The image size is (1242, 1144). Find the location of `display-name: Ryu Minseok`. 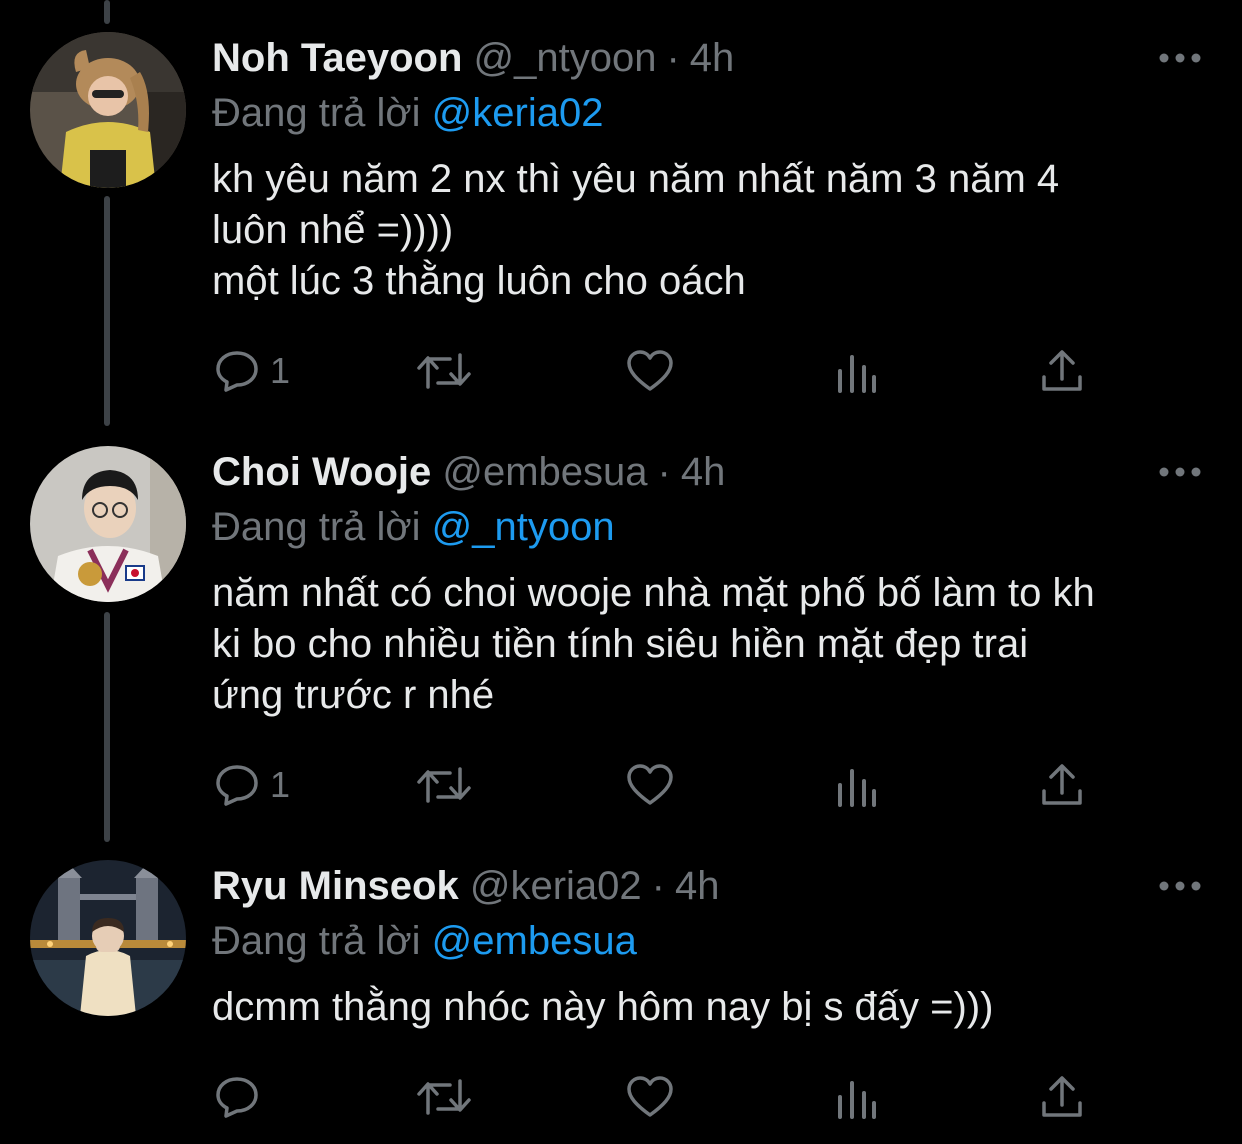

display-name: Ryu Minseok is located at coordinates (335, 886).